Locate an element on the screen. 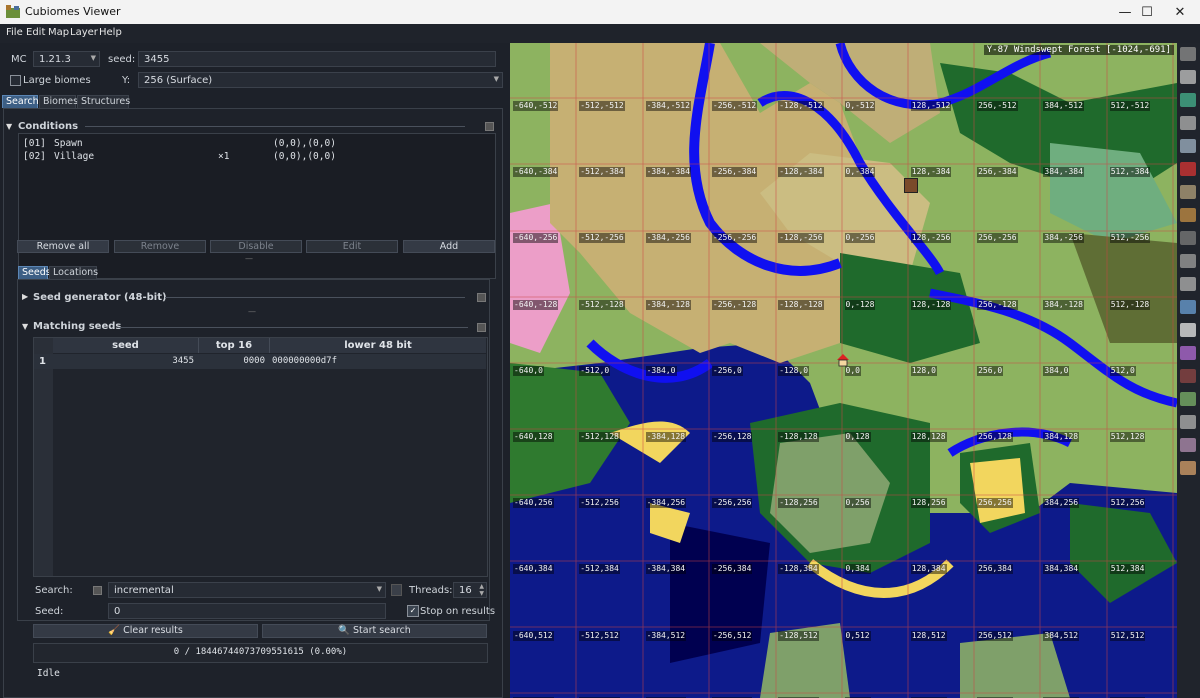 The height and width of the screenshot is (698, 1200). grid-coordinate-label: -640,128 is located at coordinates (533, 437).